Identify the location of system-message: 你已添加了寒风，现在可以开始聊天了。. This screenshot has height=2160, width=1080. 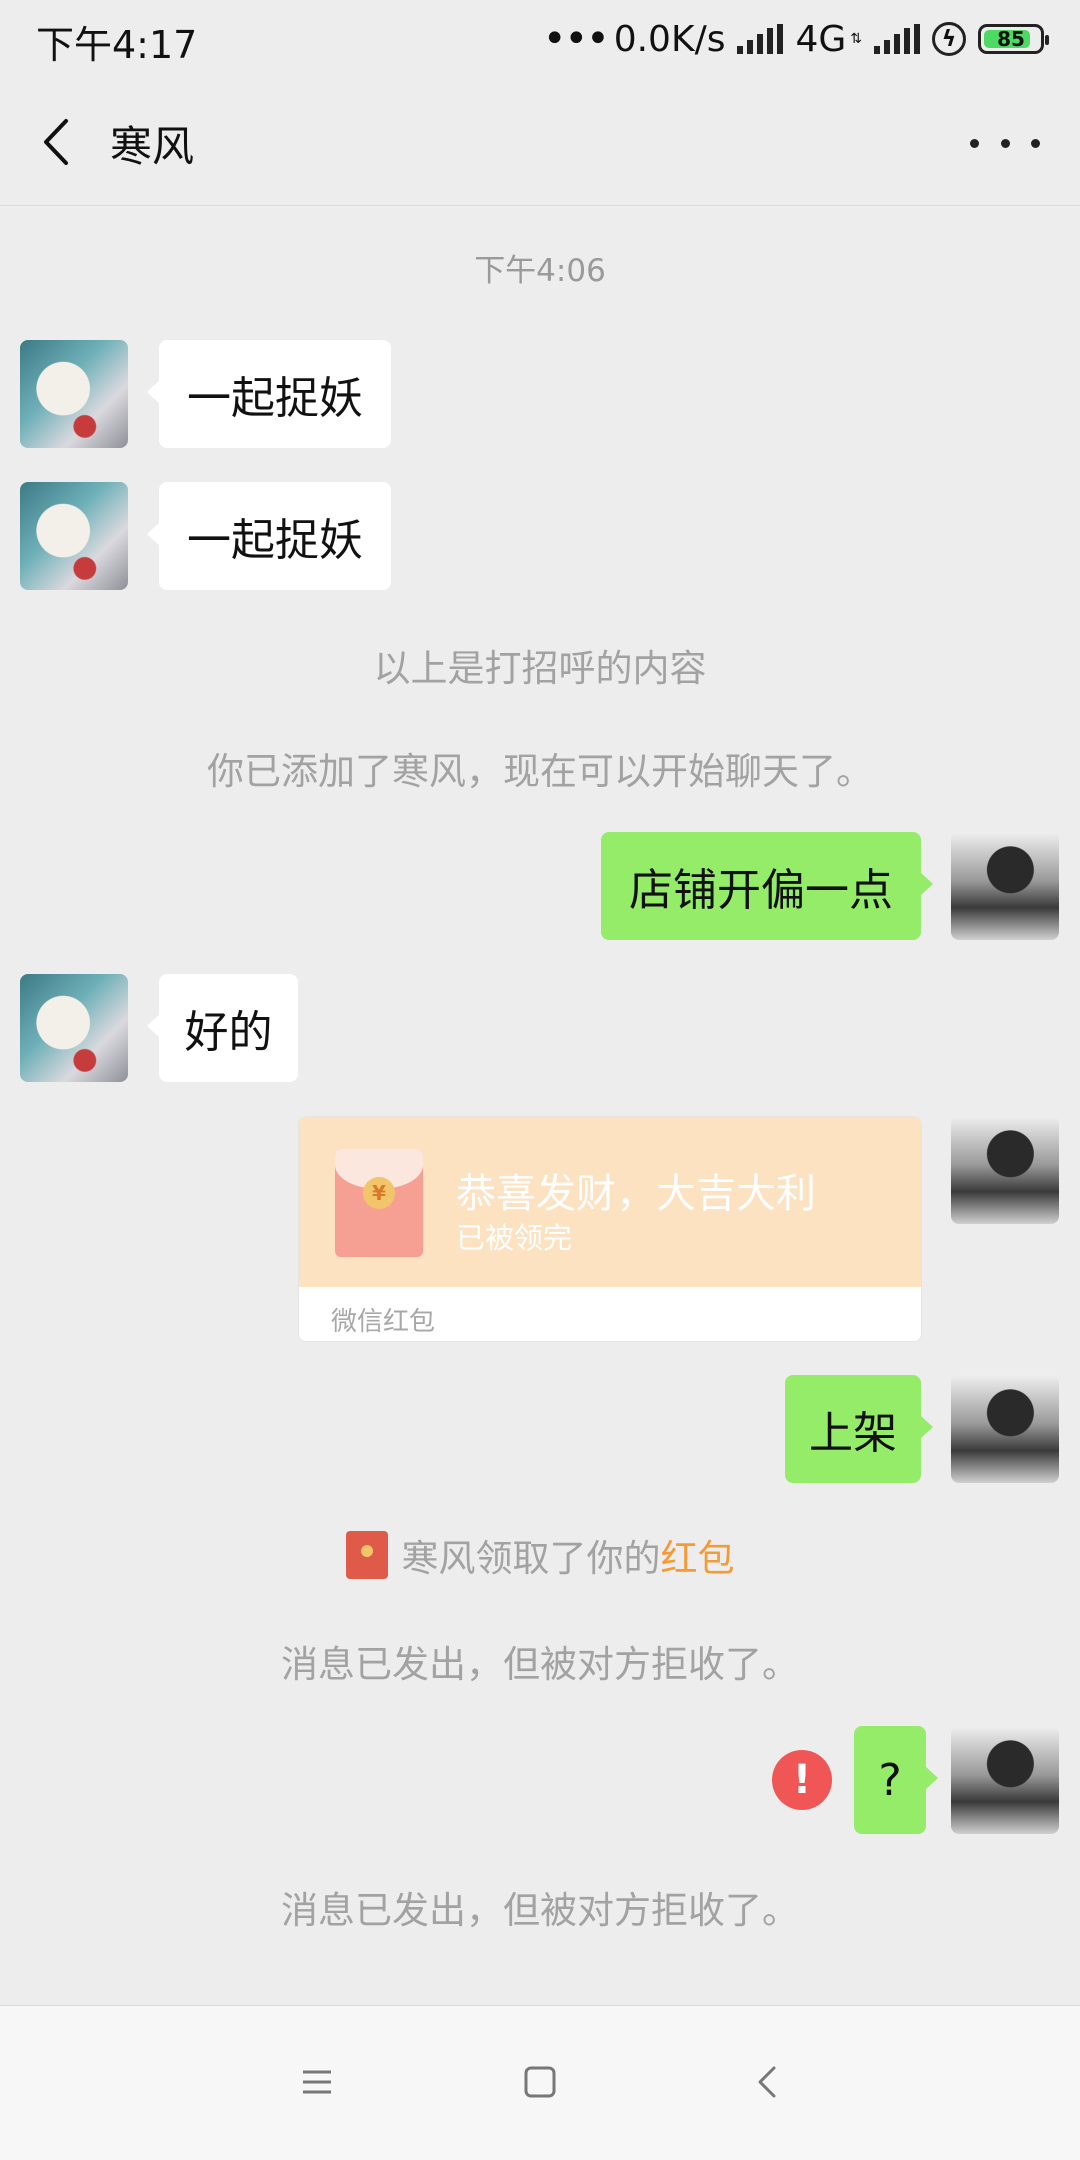
(540, 771).